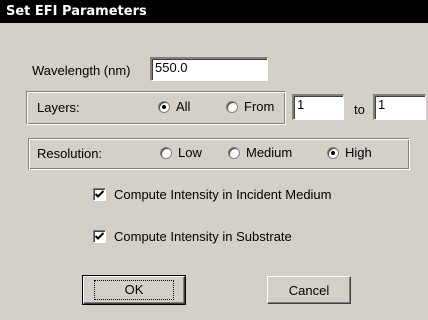  I want to click on ok-button: OK, so click(134, 290).